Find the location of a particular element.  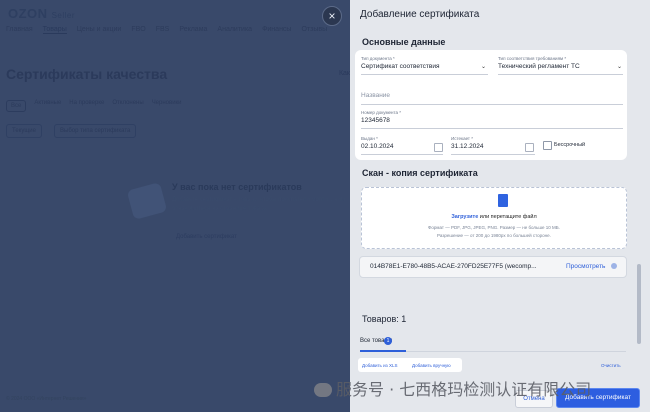

empty-state-icon is located at coordinates (147, 201).